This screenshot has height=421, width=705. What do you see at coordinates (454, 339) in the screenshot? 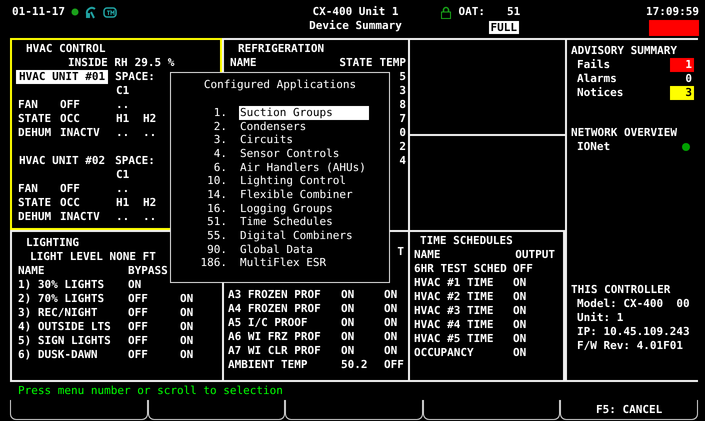
I see `table-cell: HVAC #5 TIME` at bounding box center [454, 339].